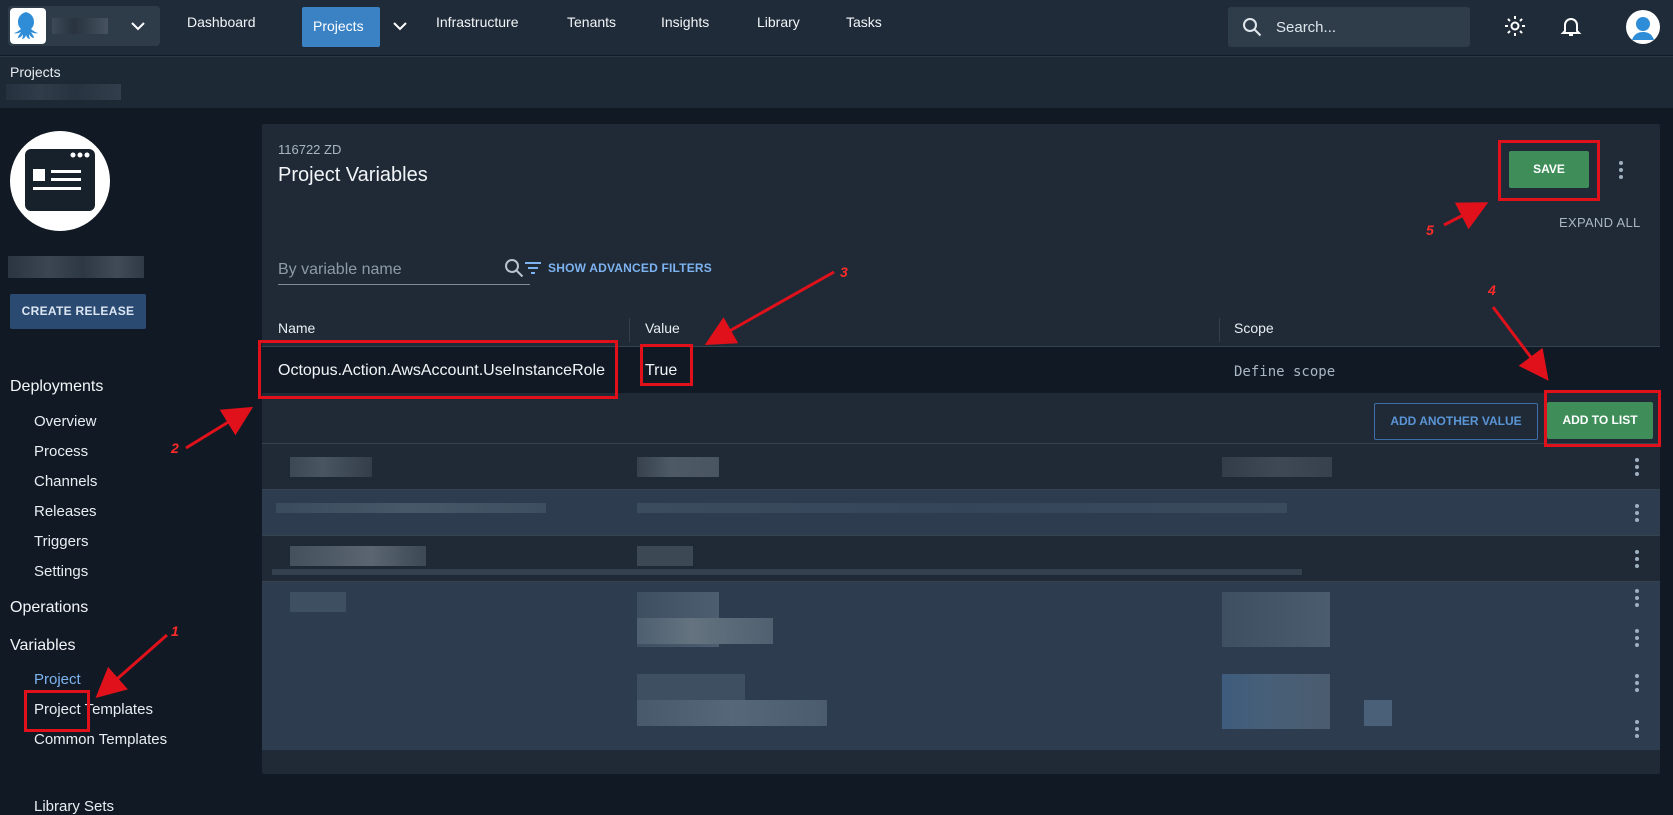 The height and width of the screenshot is (815, 1673). What do you see at coordinates (1492, 290) in the screenshot?
I see `annotation-number-4: 4` at bounding box center [1492, 290].